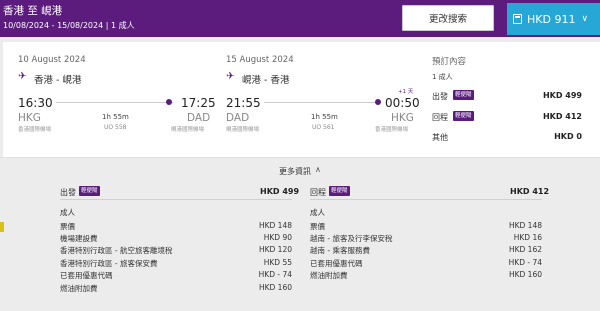 The image size is (600, 311). What do you see at coordinates (89, 191) in the screenshot?
I see `detail-outbound-fare-badge: 輕便陽` at bounding box center [89, 191].